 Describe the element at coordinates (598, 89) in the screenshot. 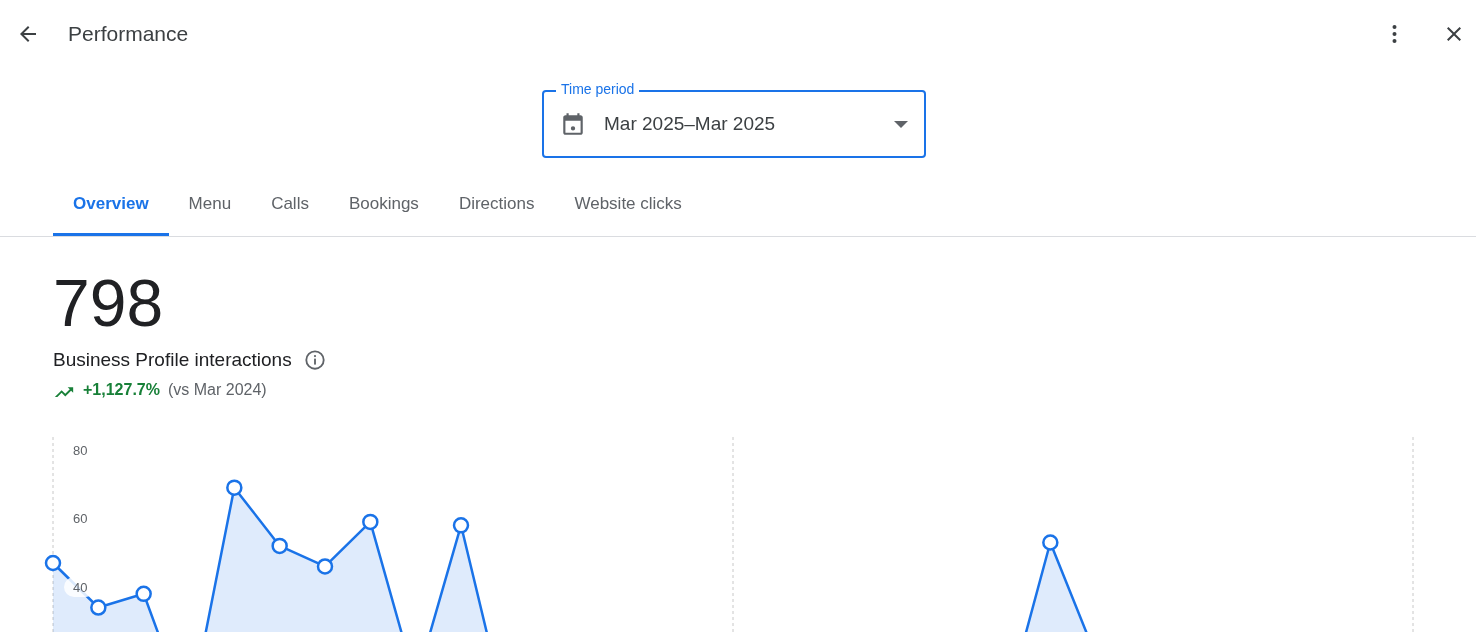

I see `time-period-label: Time period` at that location.